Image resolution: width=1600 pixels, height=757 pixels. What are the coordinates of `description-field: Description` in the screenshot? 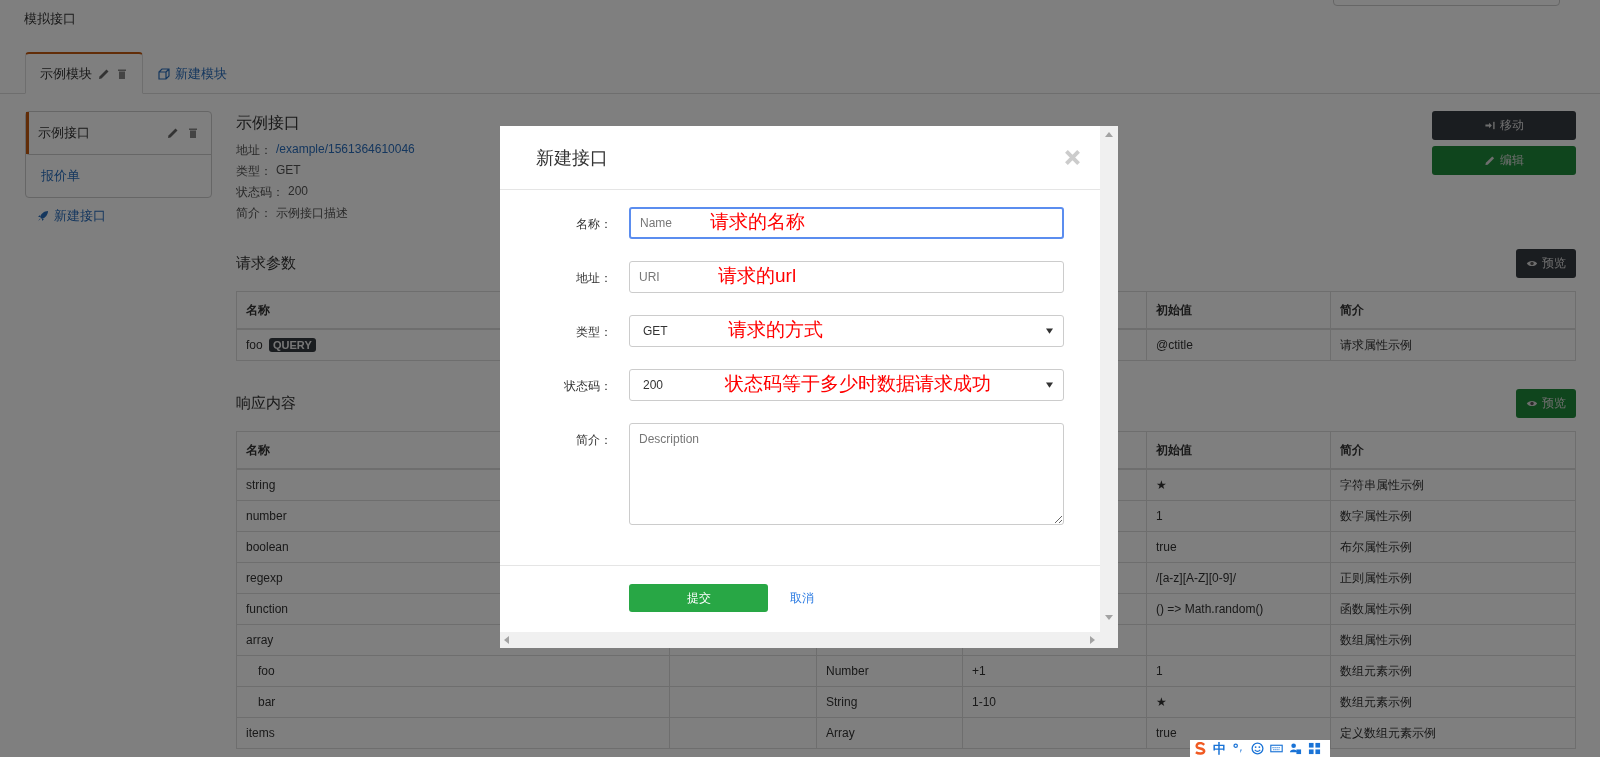 It's located at (846, 474).